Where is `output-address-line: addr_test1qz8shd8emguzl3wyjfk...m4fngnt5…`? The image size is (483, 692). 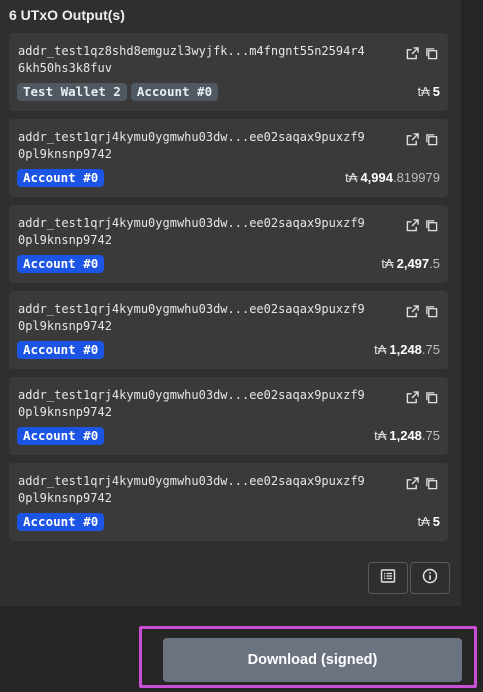
output-address-line: addr_test1qz8shd8emguzl3wyjfk...m4fngnt5… is located at coordinates (191, 51).